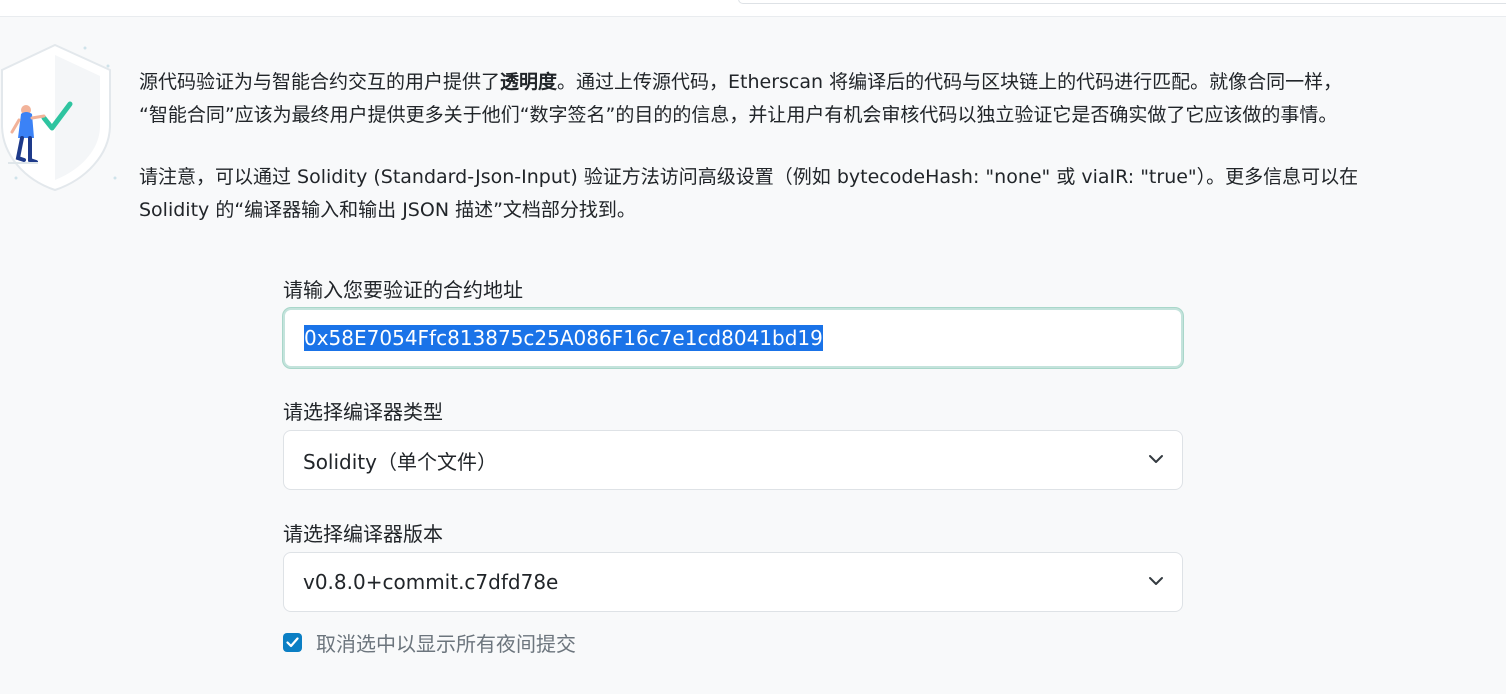 The image size is (1506, 694). Describe the element at coordinates (387, 210) in the screenshot. I see `note-text: Solidity 的“编译器输入和输出 JSON 描述”文档部分找到。` at that location.